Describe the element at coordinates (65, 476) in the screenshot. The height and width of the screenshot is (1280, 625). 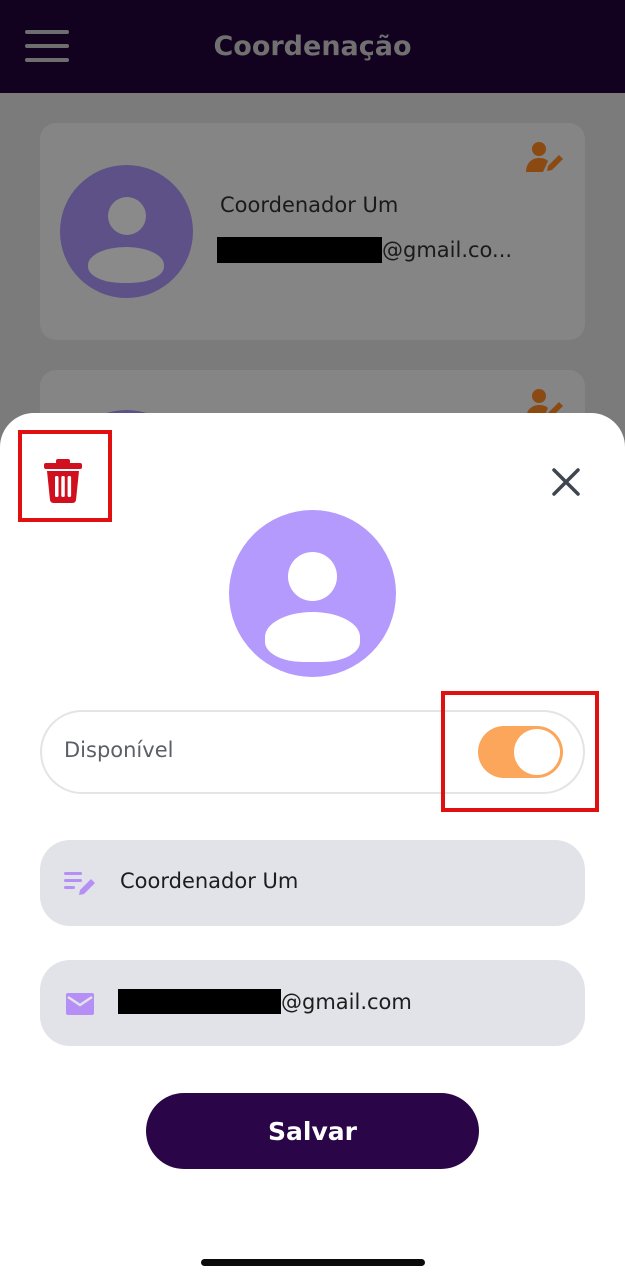
I see `delete-highlight-box` at that location.